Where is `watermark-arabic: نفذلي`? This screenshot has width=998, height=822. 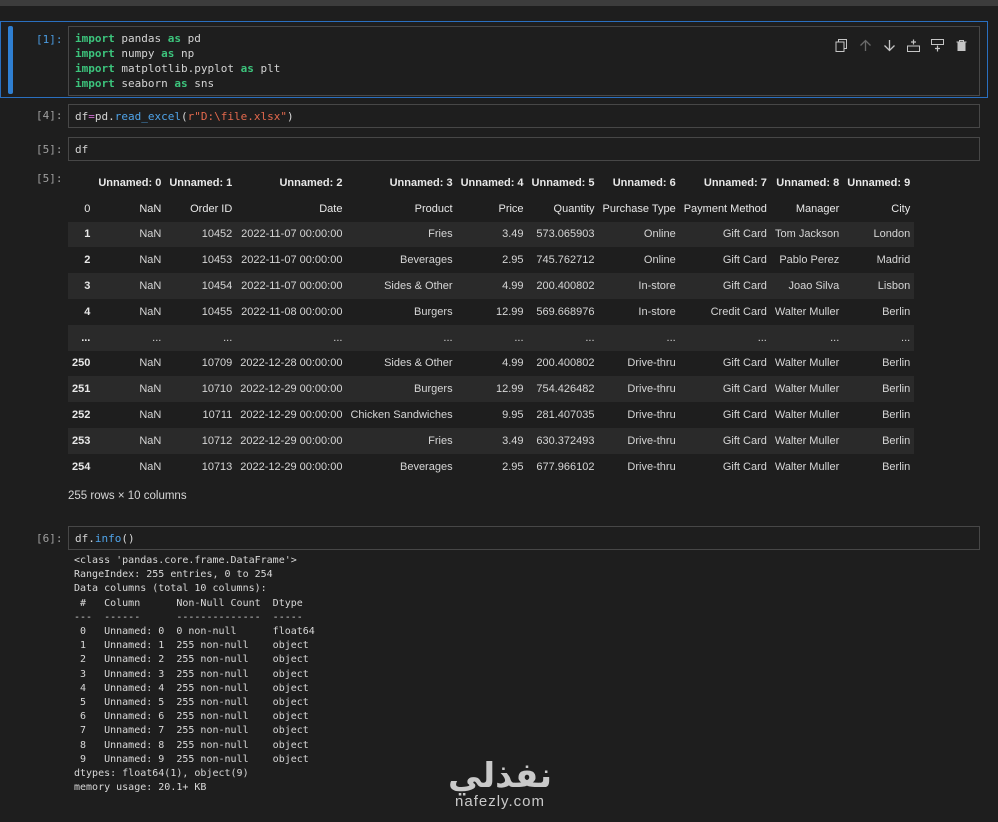 watermark-arabic: نفذلي is located at coordinates (500, 776).